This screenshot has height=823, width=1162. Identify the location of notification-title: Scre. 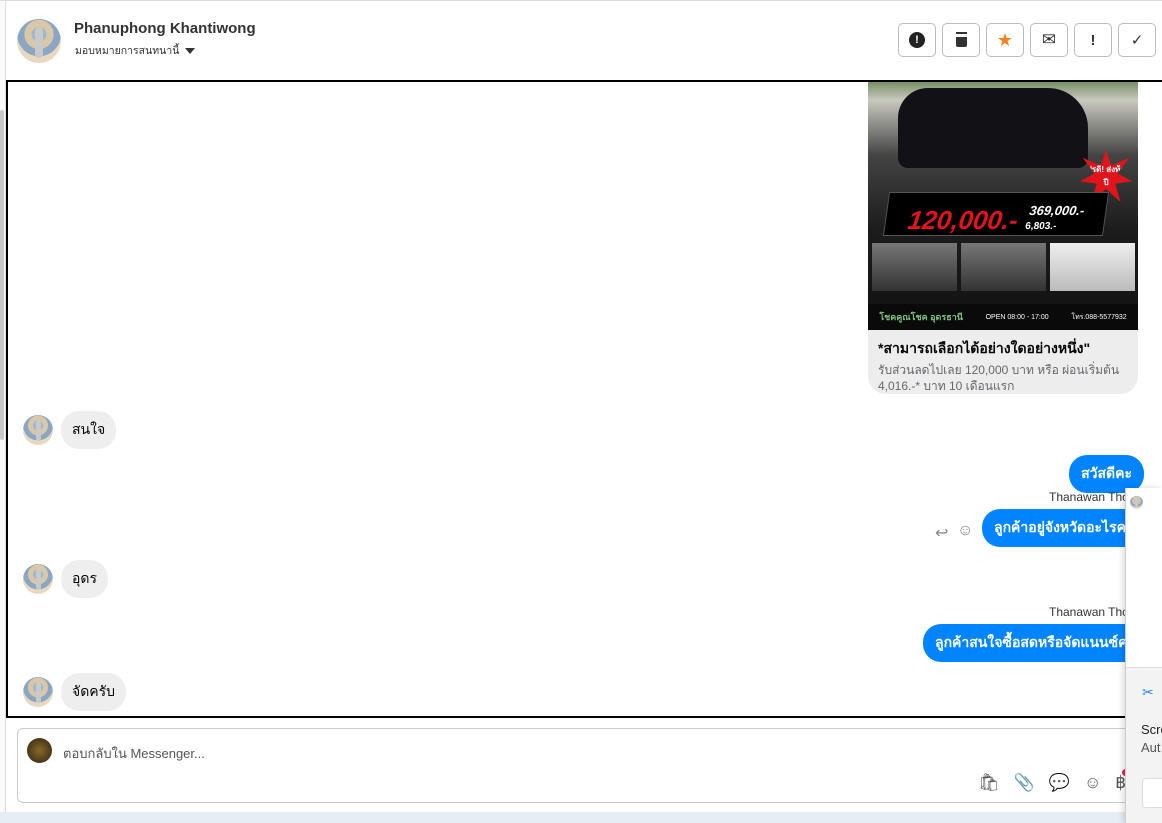
(1151, 729).